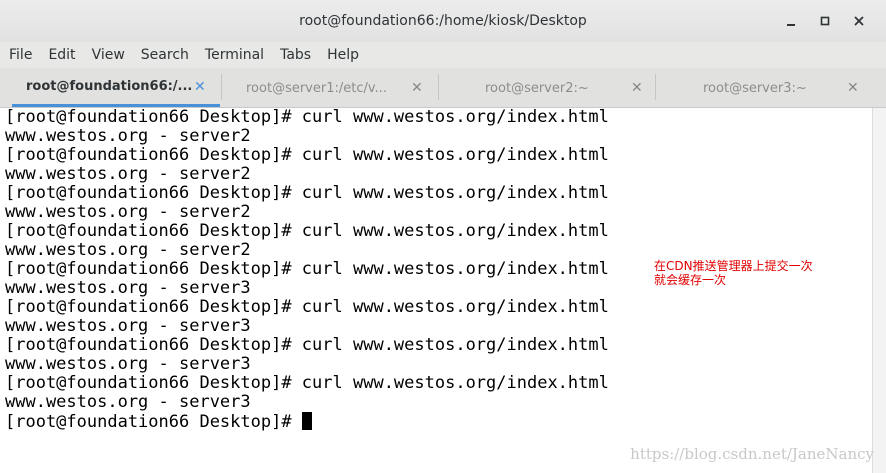  I want to click on menu-search: Search, so click(165, 55).